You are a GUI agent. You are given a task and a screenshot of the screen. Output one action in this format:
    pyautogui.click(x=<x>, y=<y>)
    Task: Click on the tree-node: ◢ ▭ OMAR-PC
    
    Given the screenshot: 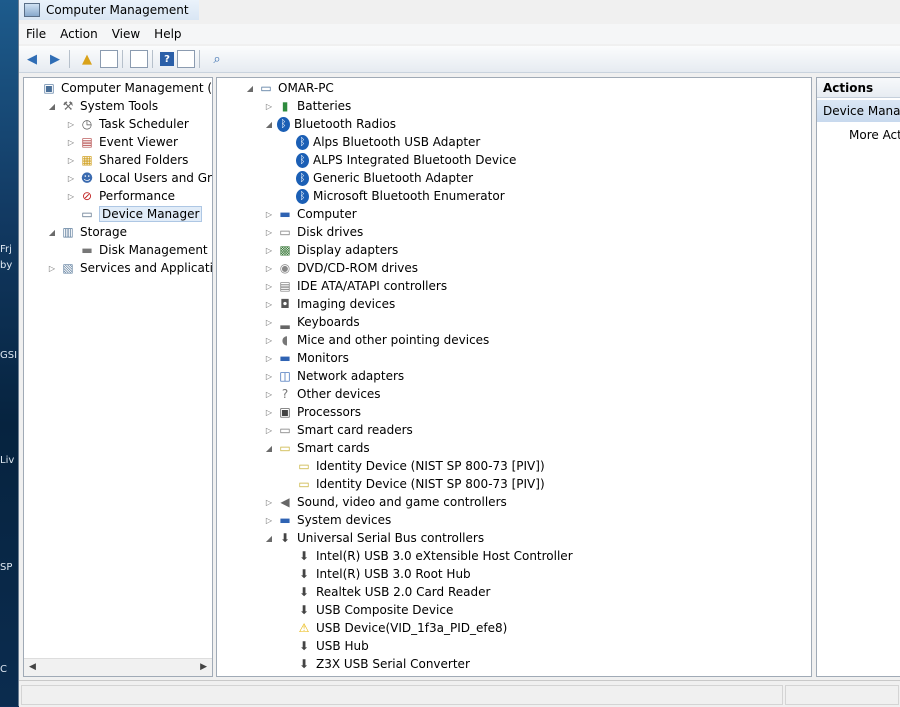 What is the action you would take?
    pyautogui.click(x=289, y=88)
    